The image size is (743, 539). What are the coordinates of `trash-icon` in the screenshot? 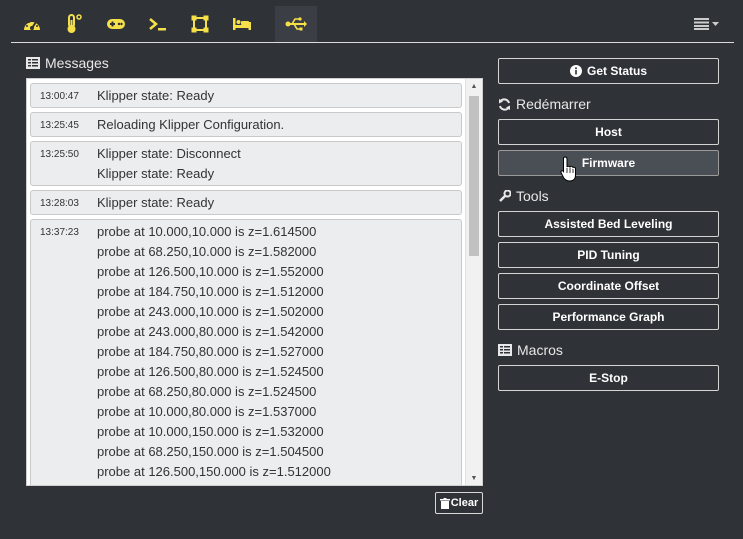 It's located at (444, 503).